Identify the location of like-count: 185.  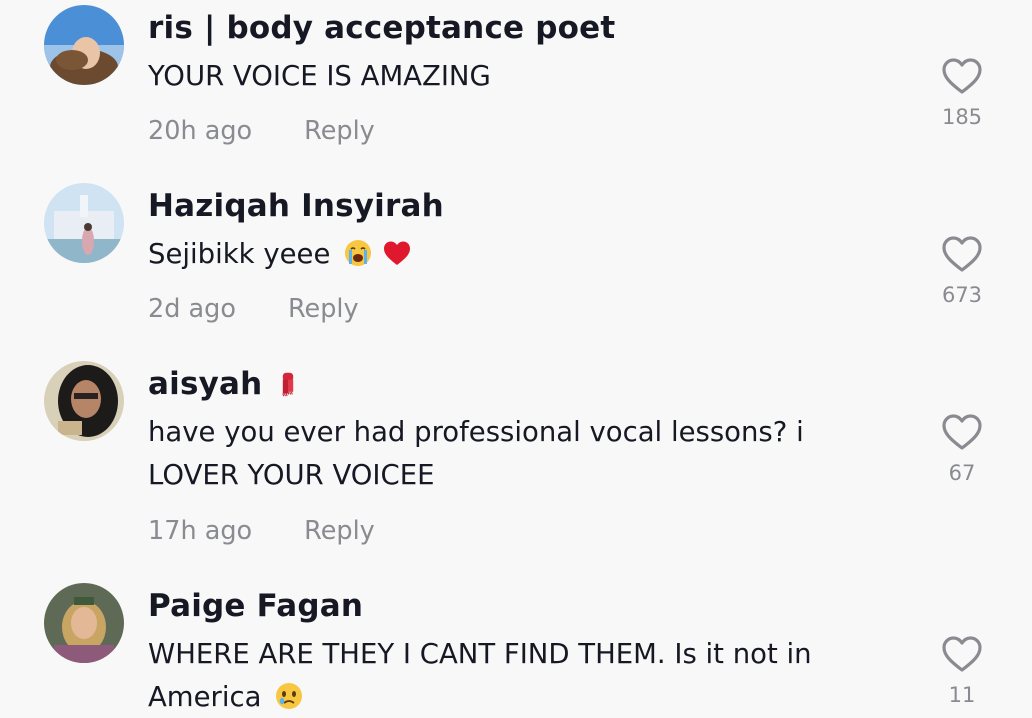
(962, 117).